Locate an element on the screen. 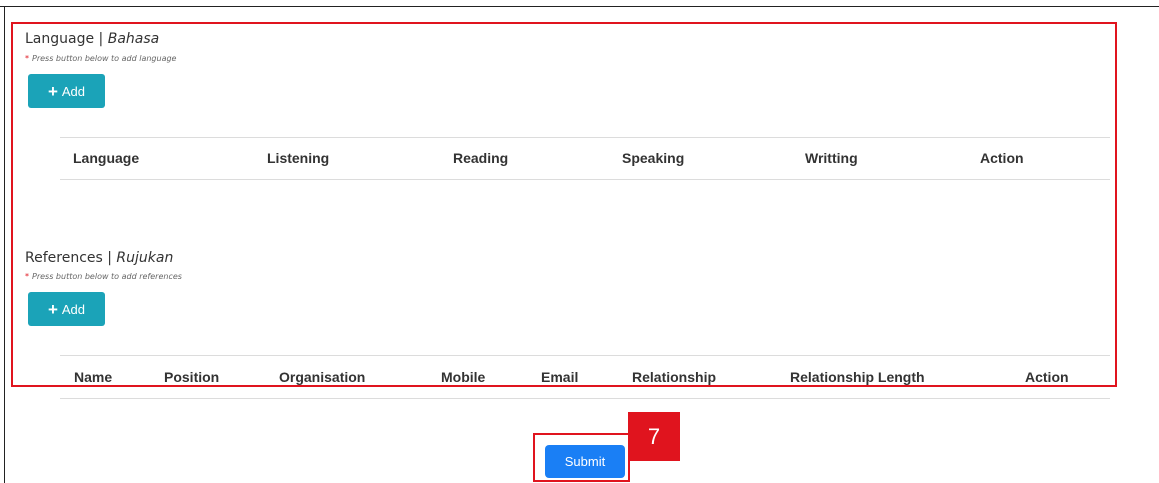 The height and width of the screenshot is (483, 1159). add-language-button: + Add is located at coordinates (66, 91).